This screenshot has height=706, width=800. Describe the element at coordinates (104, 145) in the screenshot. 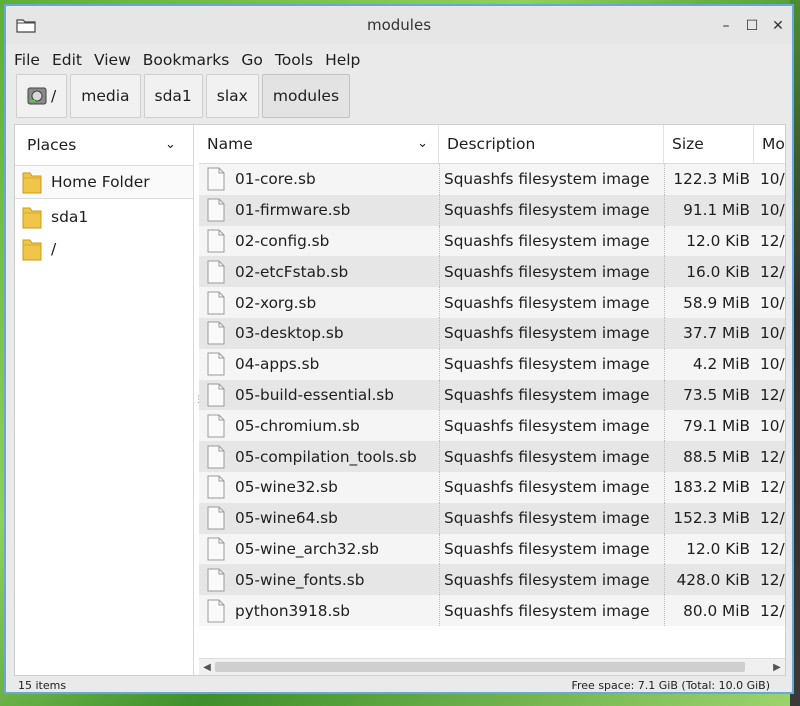

I see `places-header: Places ⌄` at that location.